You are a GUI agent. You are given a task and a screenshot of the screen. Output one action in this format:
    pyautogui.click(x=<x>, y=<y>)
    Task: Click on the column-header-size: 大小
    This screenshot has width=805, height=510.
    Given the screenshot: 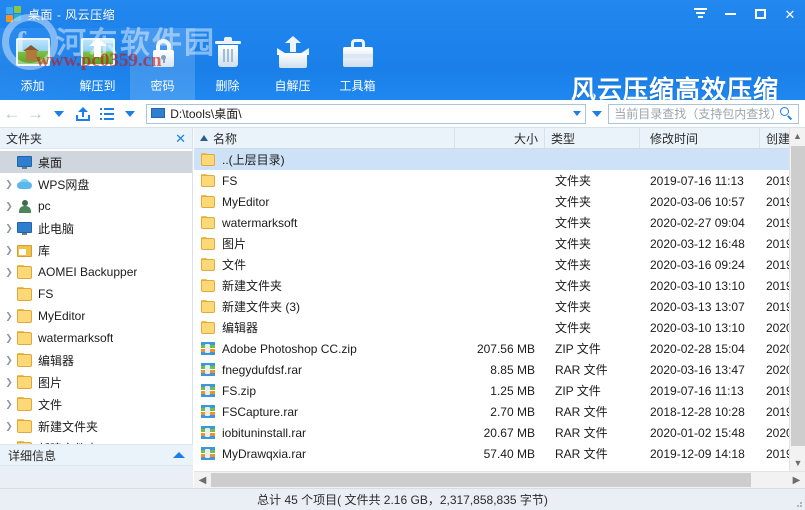 What is the action you would take?
    pyautogui.click(x=500, y=138)
    